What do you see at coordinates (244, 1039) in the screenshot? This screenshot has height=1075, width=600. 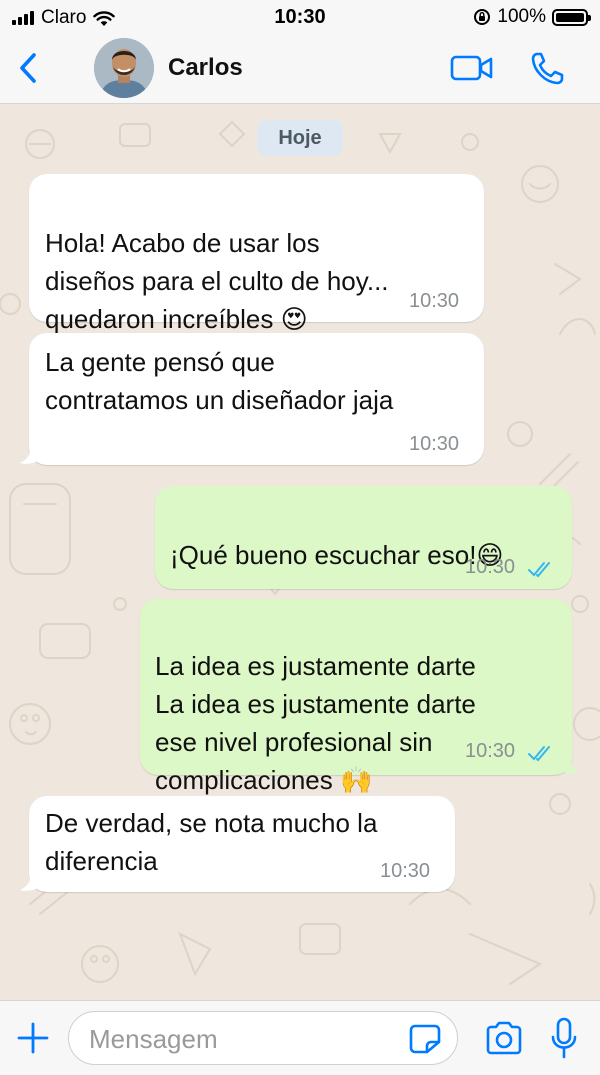 I see `message-input` at bounding box center [244, 1039].